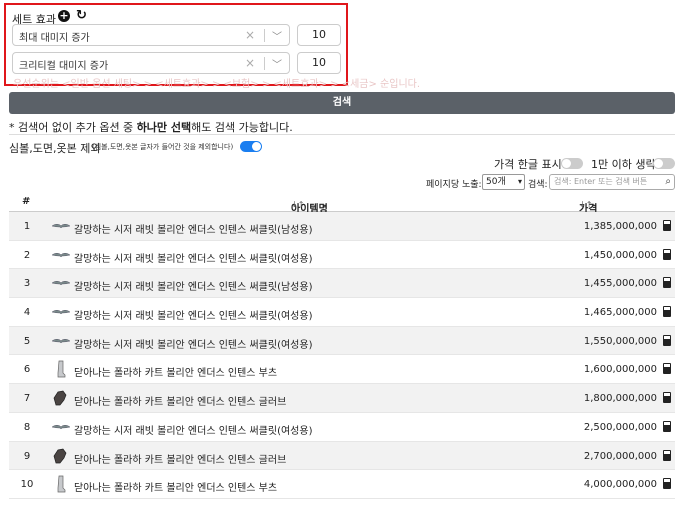 The width and height of the screenshot is (680, 509). I want to click on note-bold: 하나만 선택, so click(164, 127).